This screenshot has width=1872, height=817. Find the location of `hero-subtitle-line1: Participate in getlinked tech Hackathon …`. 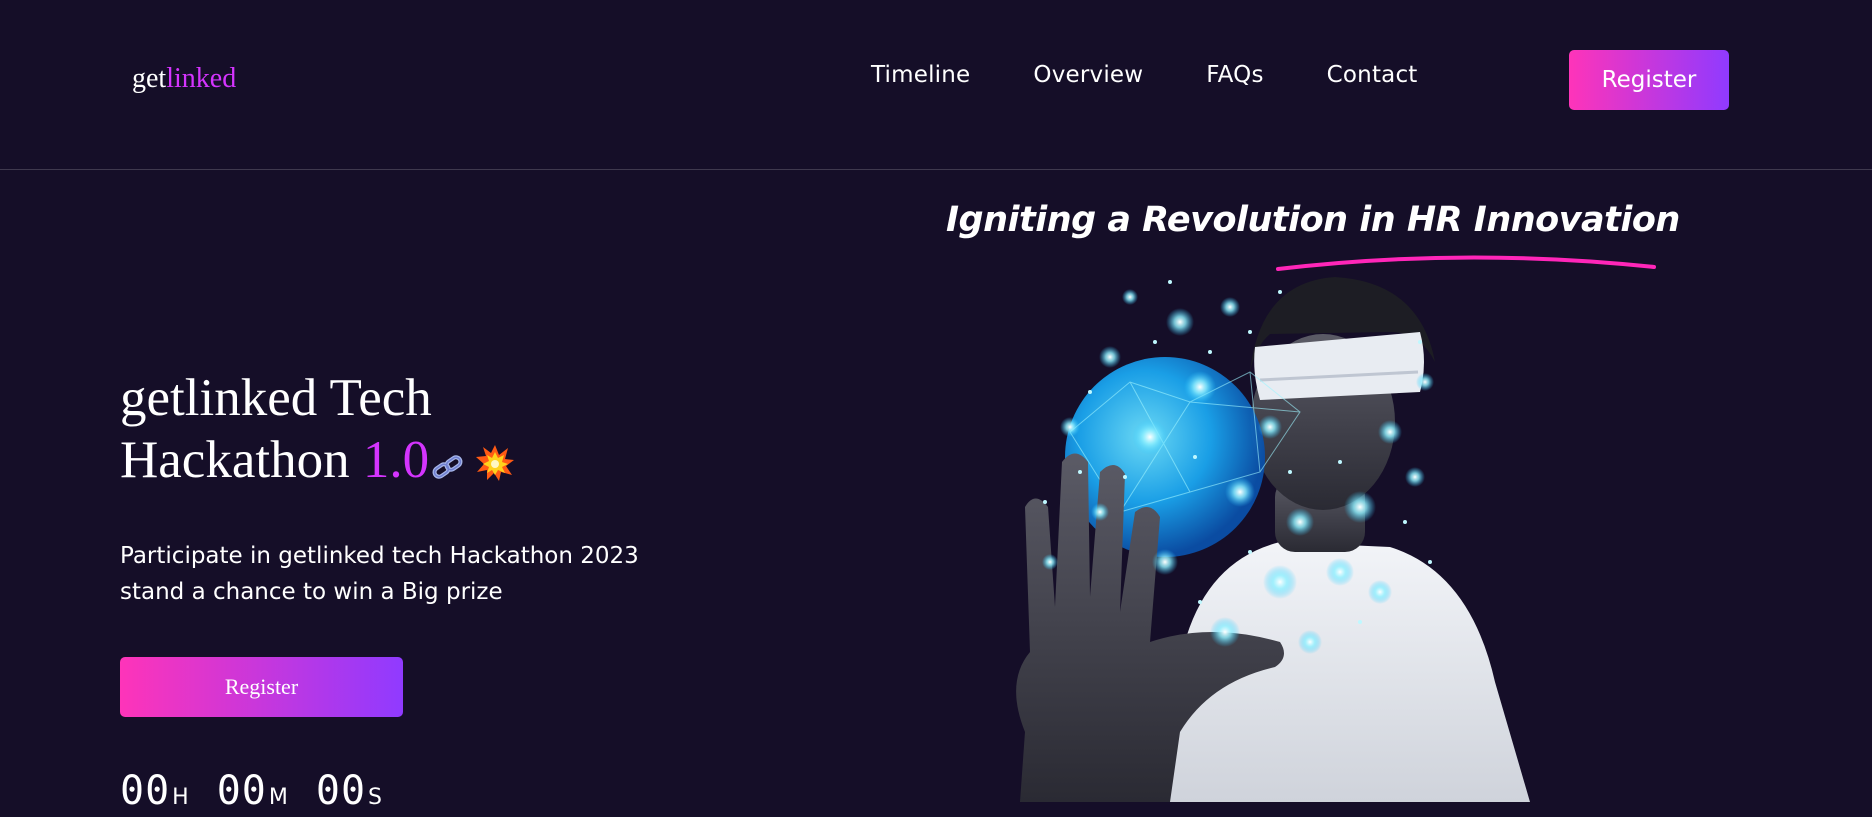

hero-subtitle-line1: Participate in getlinked tech Hackathon … is located at coordinates (379, 556).